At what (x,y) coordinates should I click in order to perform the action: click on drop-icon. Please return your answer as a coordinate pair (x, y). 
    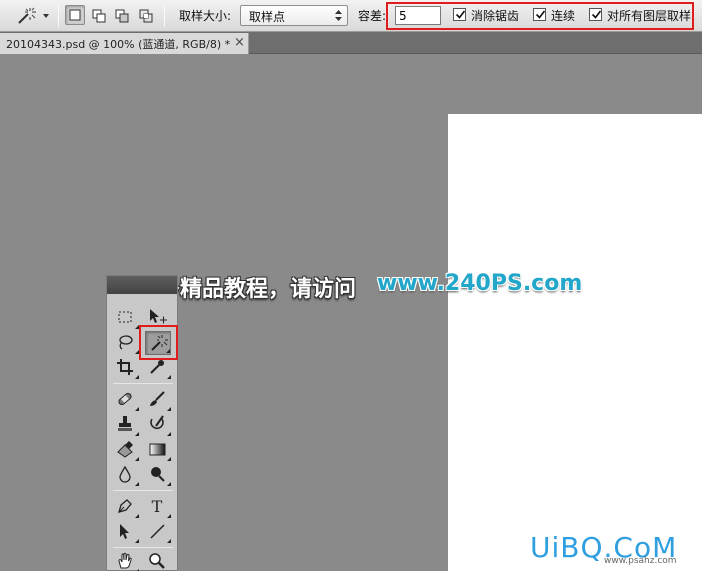
    Looking at the image, I should click on (125, 474).